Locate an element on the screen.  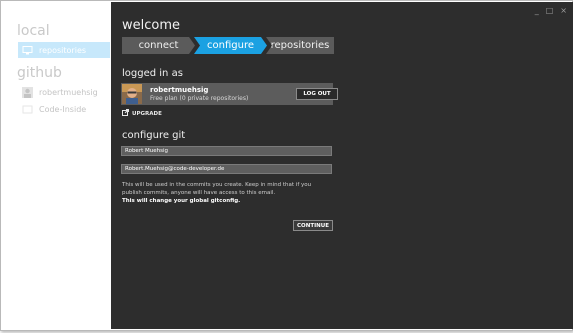
configure-git-heading: configure git is located at coordinates (154, 135).